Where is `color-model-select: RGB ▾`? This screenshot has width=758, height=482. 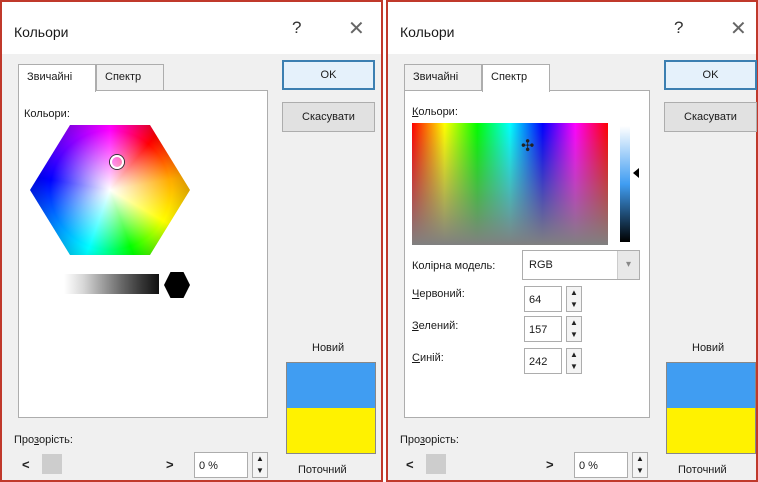 color-model-select: RGB ▾ is located at coordinates (581, 265).